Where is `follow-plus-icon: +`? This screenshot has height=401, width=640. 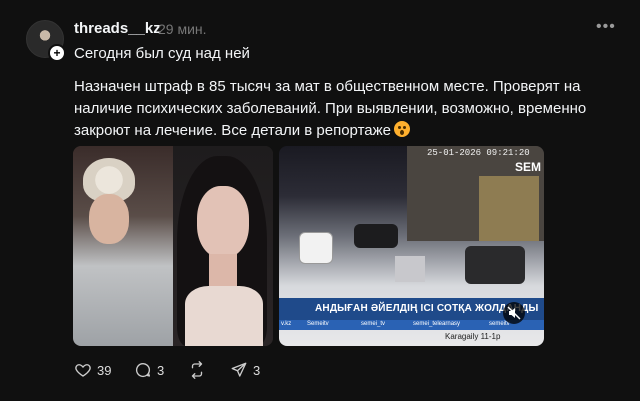
follow-plus-icon: + is located at coordinates (57, 53).